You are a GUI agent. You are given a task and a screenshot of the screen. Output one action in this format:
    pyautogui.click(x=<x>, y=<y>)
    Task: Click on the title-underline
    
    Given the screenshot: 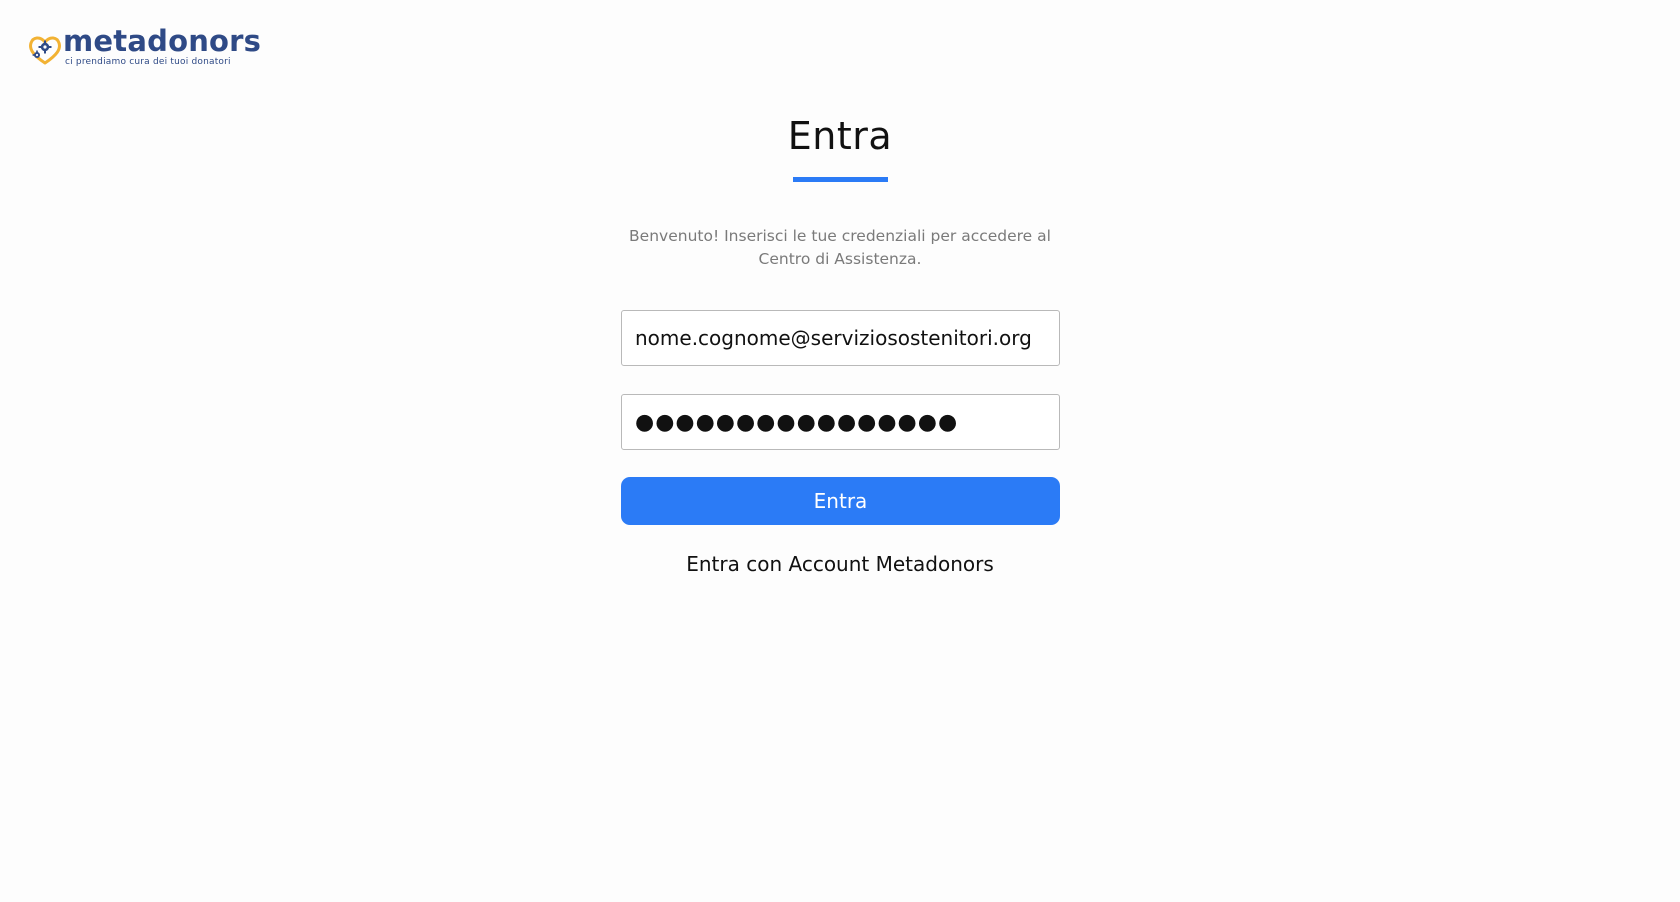 What is the action you would take?
    pyautogui.click(x=840, y=179)
    